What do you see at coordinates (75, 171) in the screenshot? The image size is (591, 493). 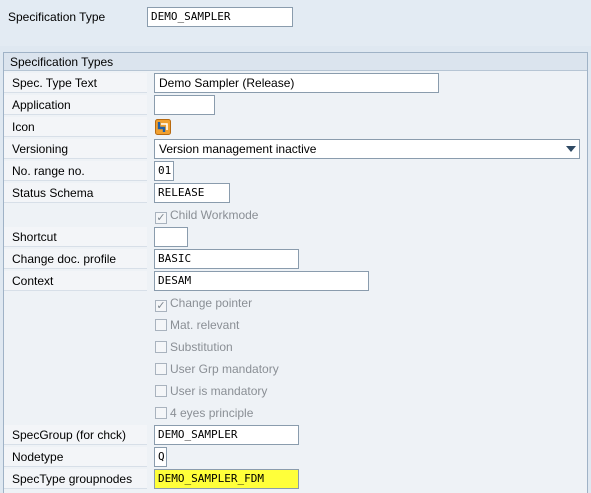 I see `no-range-label: No. range no.` at bounding box center [75, 171].